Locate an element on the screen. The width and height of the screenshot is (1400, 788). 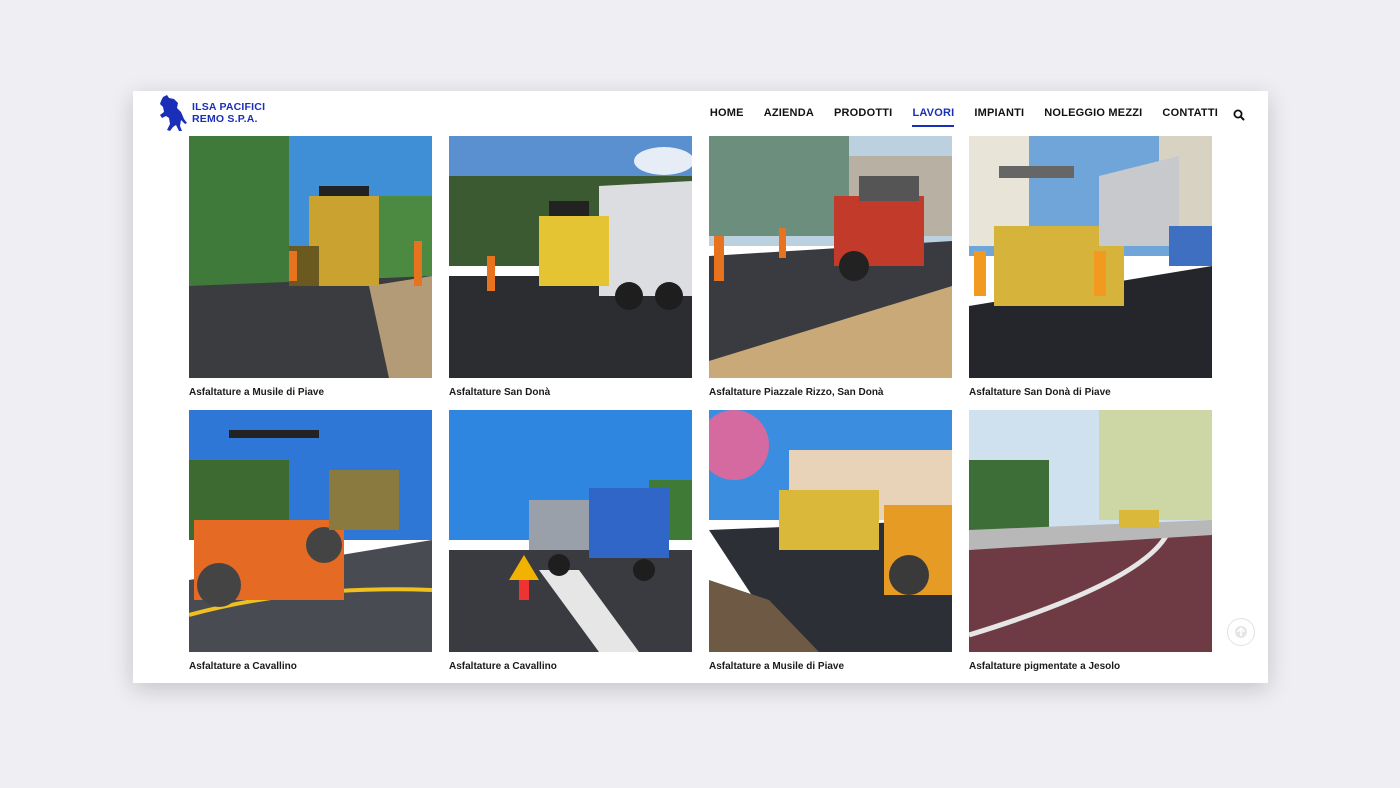
search-icon is located at coordinates (1239, 115).